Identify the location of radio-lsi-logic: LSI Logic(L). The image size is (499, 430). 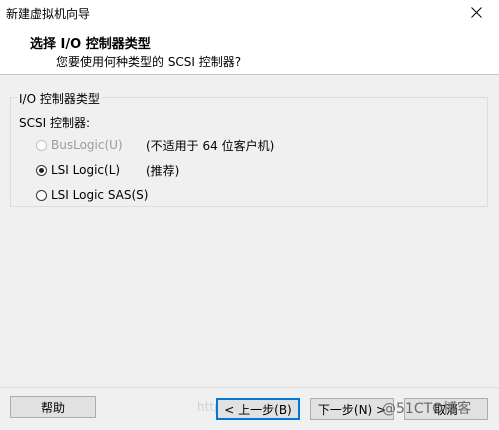
(78, 170).